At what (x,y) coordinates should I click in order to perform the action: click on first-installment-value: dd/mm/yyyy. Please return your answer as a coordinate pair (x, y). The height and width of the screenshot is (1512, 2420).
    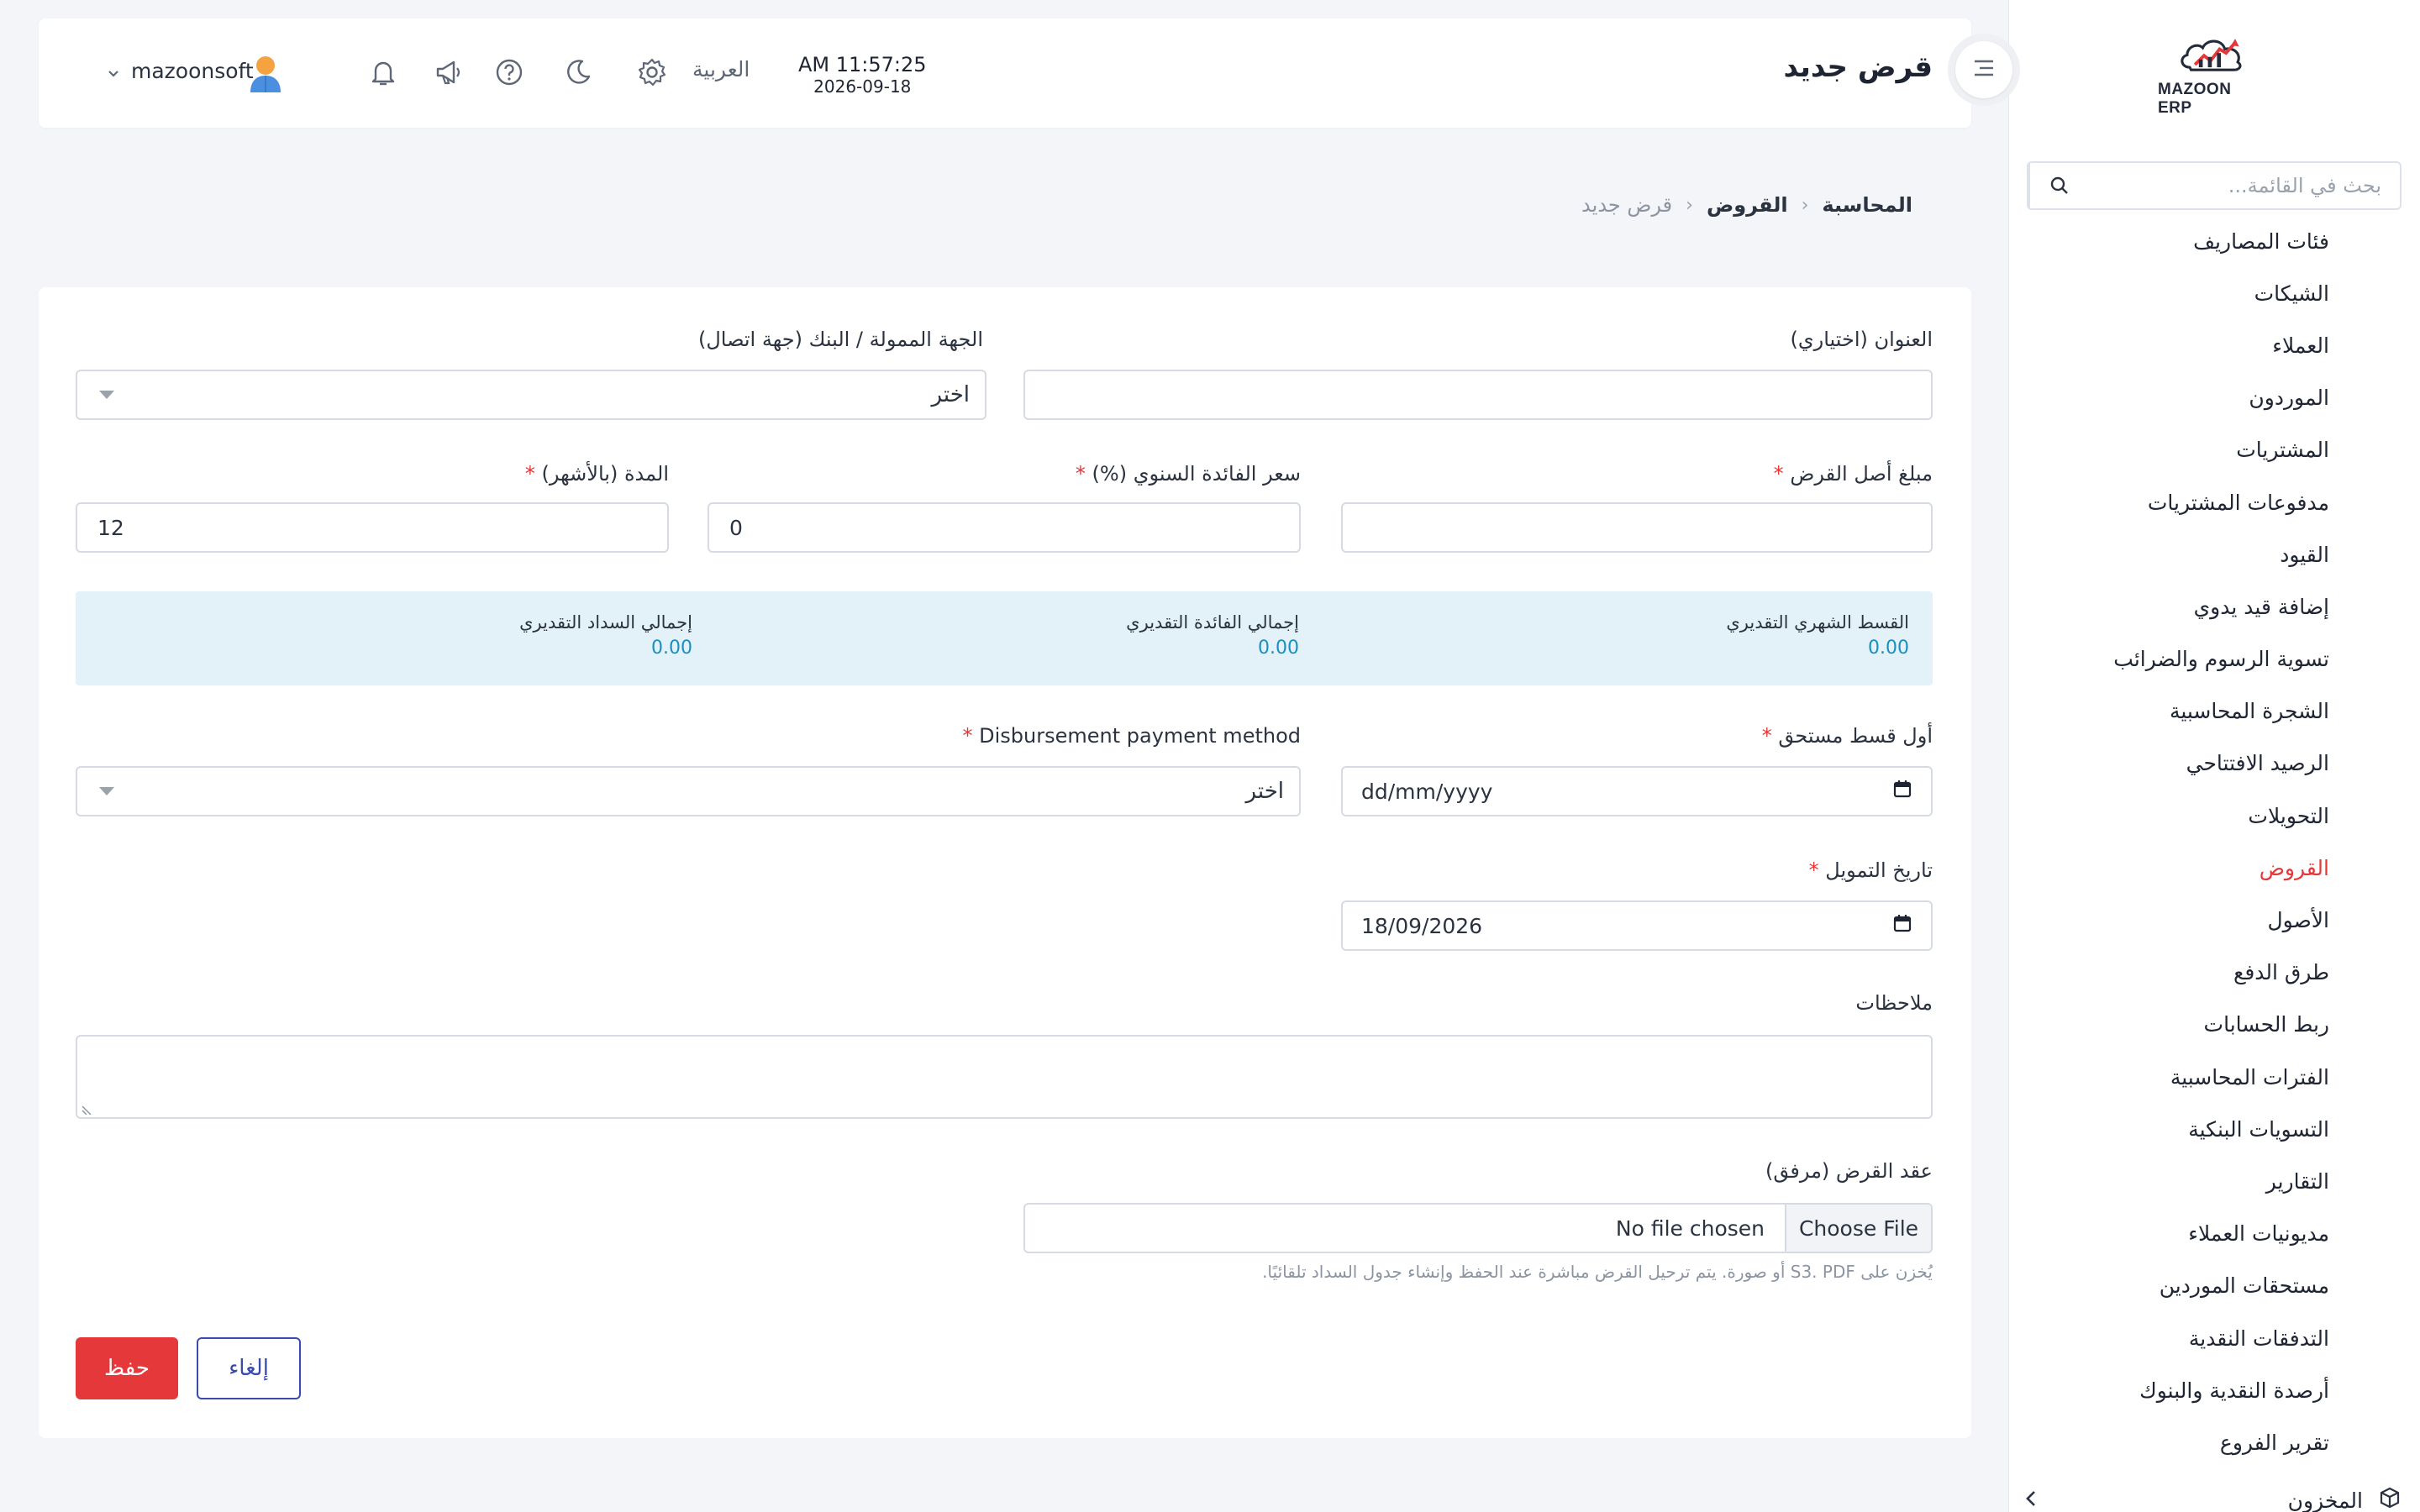
    Looking at the image, I should click on (1427, 791).